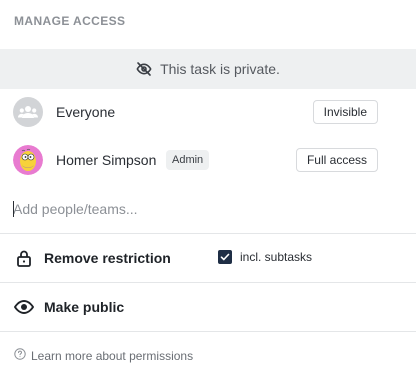 The height and width of the screenshot is (376, 416). What do you see at coordinates (208, 112) in the screenshot?
I see `member-row-everyone: Everyone Invisible` at bounding box center [208, 112].